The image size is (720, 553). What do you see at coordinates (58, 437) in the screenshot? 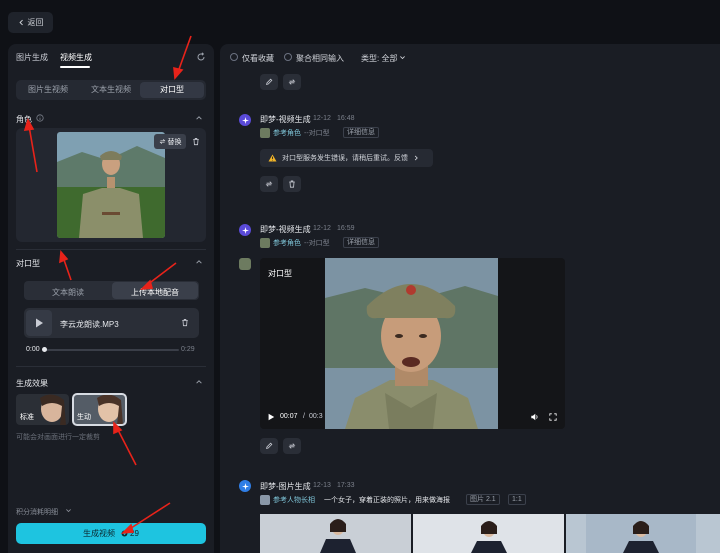
I see `effect-hint: 可能会对画面进行一定裁剪` at bounding box center [58, 437].